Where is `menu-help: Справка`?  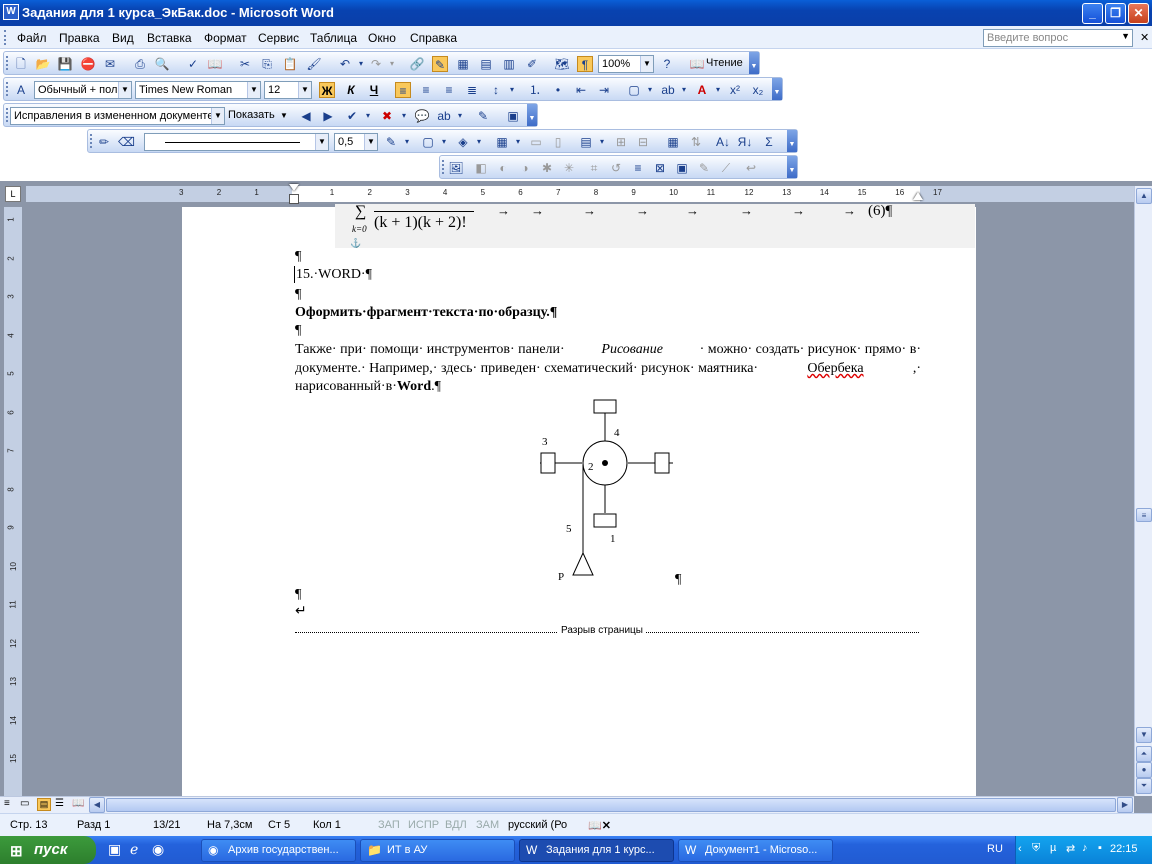
menu-help: Справка is located at coordinates (433, 38).